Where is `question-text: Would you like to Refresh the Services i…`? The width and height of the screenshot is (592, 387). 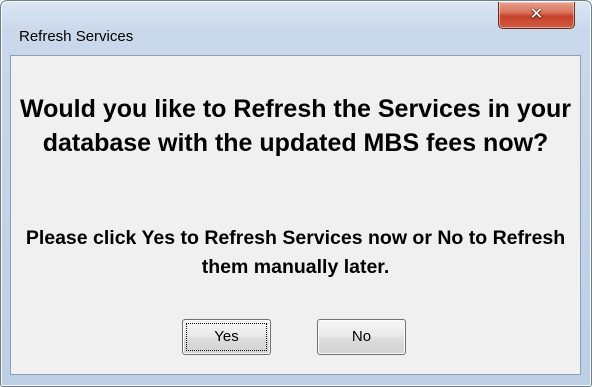 question-text: Would you like to Refresh the Services i… is located at coordinates (295, 126).